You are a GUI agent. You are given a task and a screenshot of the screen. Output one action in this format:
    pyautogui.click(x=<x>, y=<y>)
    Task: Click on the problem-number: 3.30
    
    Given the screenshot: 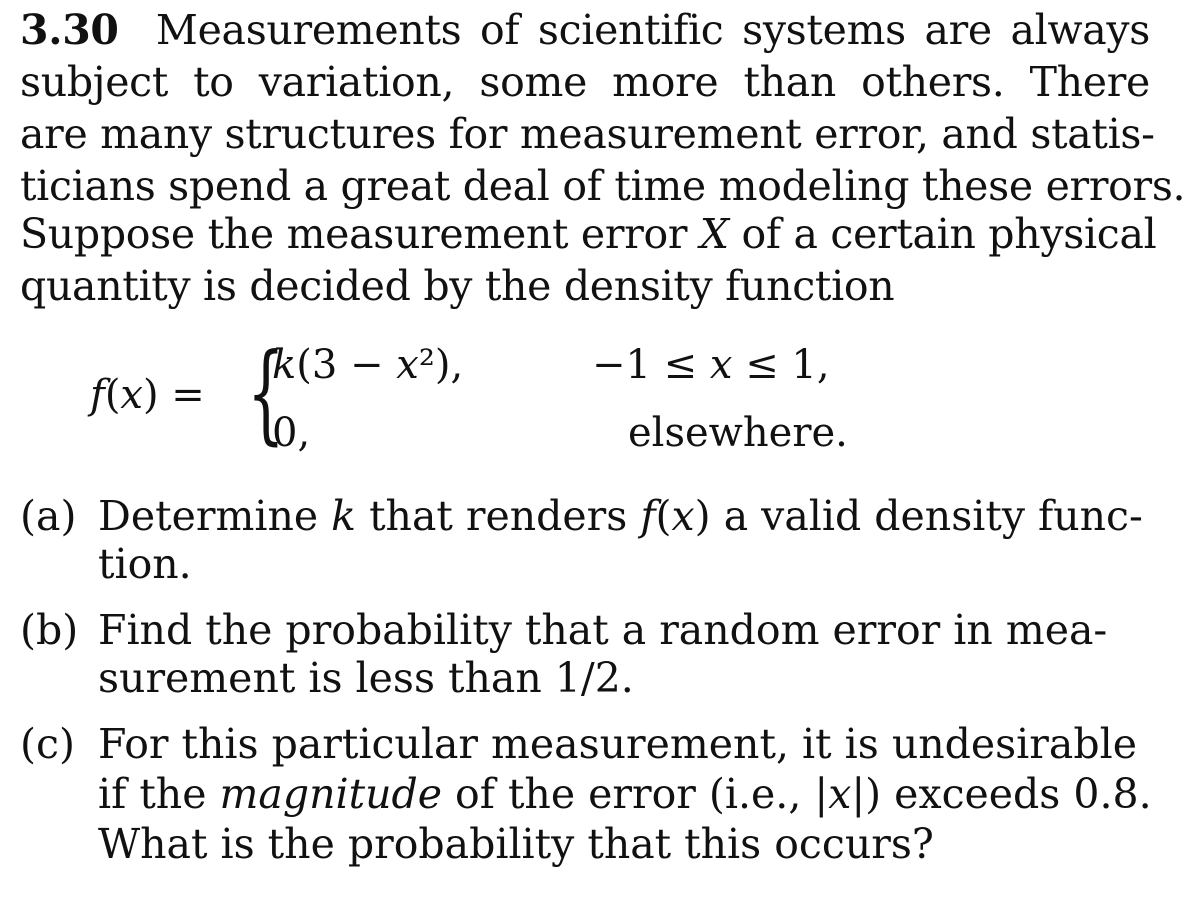 What is the action you would take?
    pyautogui.click(x=69, y=30)
    